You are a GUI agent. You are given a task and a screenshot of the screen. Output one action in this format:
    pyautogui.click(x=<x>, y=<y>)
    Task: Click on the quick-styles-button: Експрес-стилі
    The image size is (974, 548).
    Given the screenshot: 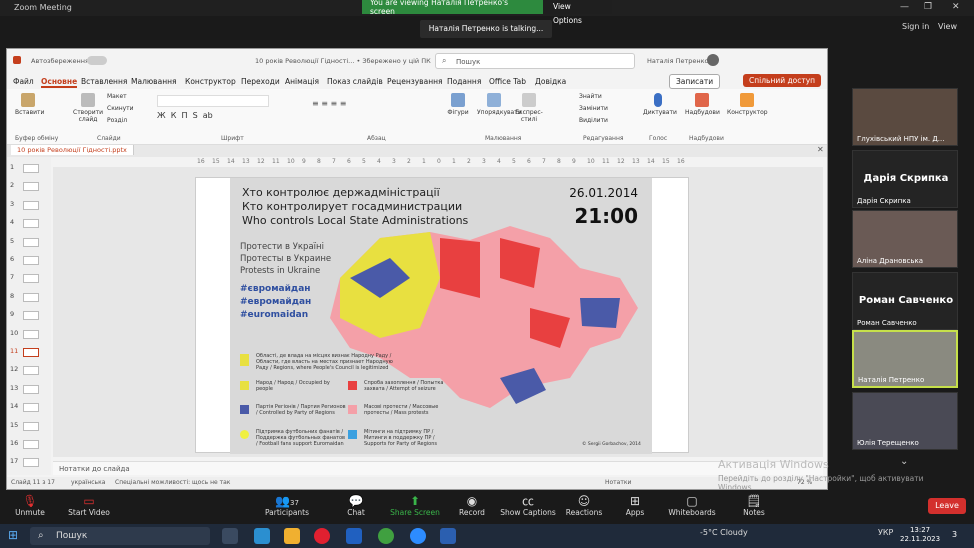 What is the action you would take?
    pyautogui.click(x=529, y=108)
    